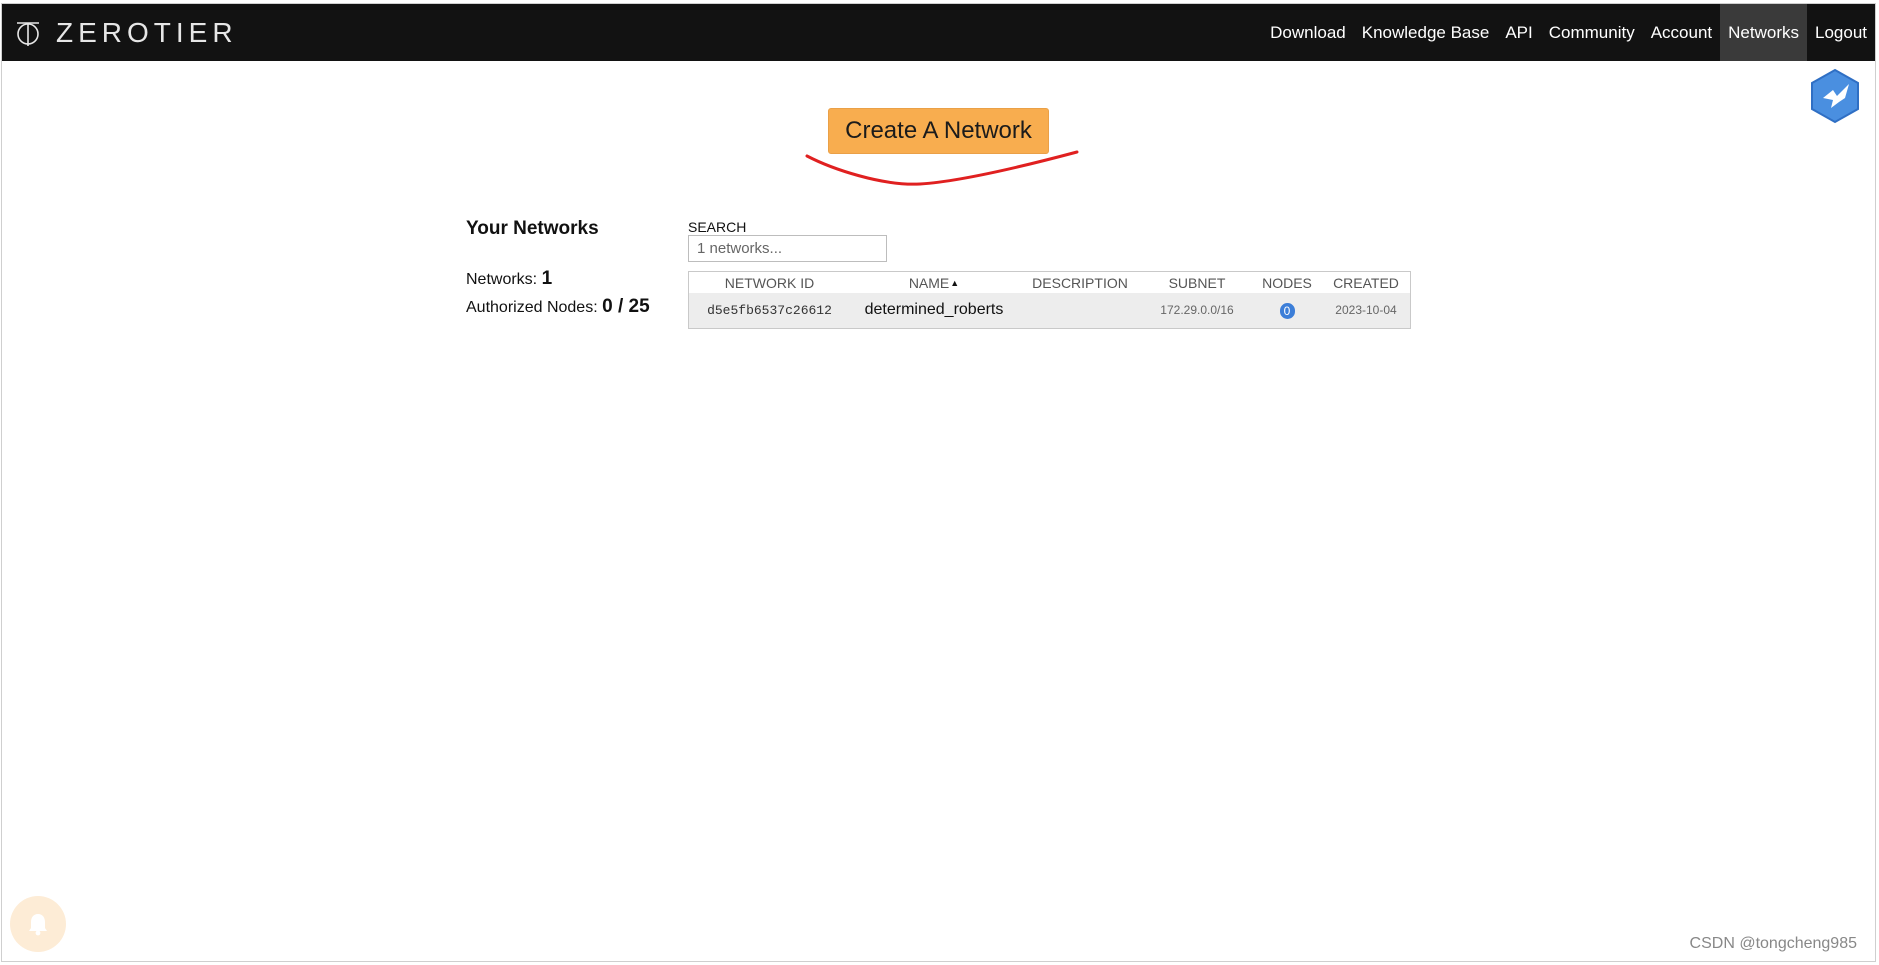 This screenshot has height=965, width=1879. Describe the element at coordinates (1080, 310) in the screenshot. I see `network-description-cell` at that location.